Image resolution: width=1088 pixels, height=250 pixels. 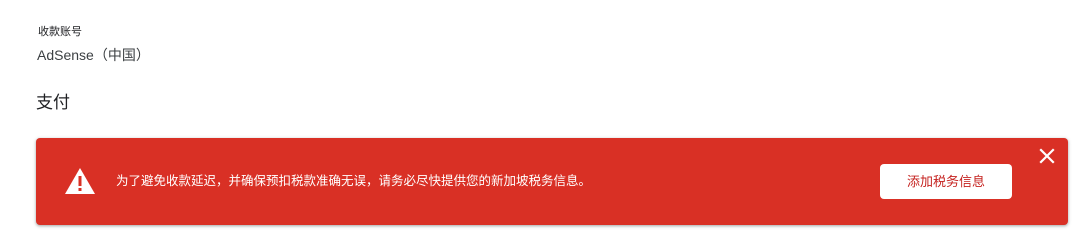 What do you see at coordinates (60, 32) in the screenshot?
I see `payee-account-label: 收款账号` at bounding box center [60, 32].